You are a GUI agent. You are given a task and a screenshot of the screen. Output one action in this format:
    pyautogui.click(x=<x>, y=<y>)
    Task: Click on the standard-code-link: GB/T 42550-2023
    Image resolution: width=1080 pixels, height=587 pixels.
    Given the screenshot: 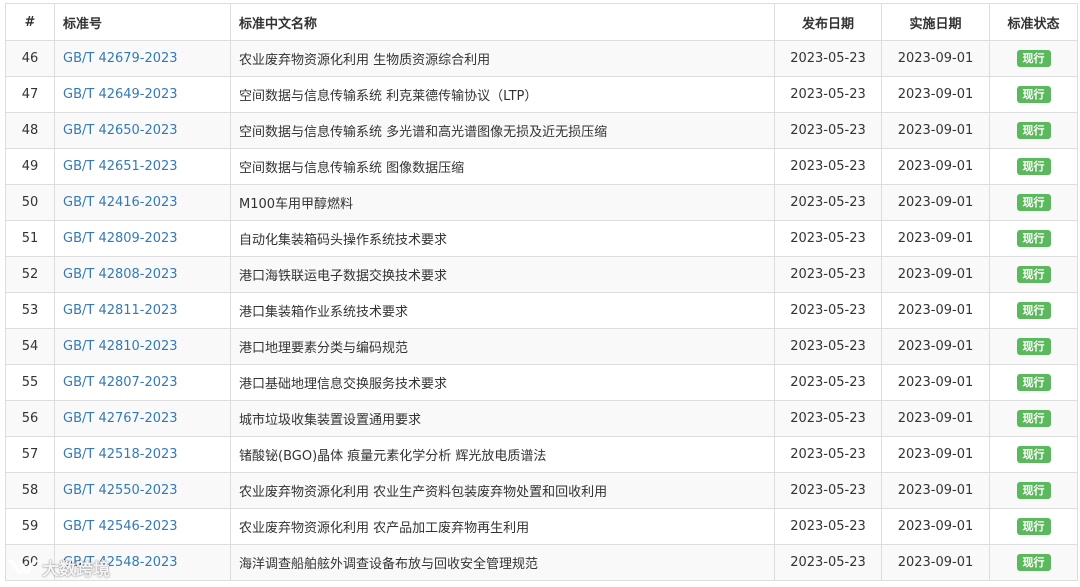 What is the action you would take?
    pyautogui.click(x=120, y=490)
    